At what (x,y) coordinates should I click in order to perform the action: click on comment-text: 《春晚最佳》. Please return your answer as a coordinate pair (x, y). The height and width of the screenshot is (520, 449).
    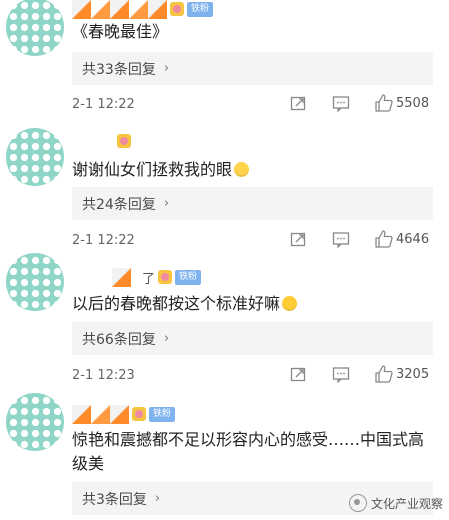
    Looking at the image, I should click on (257, 32).